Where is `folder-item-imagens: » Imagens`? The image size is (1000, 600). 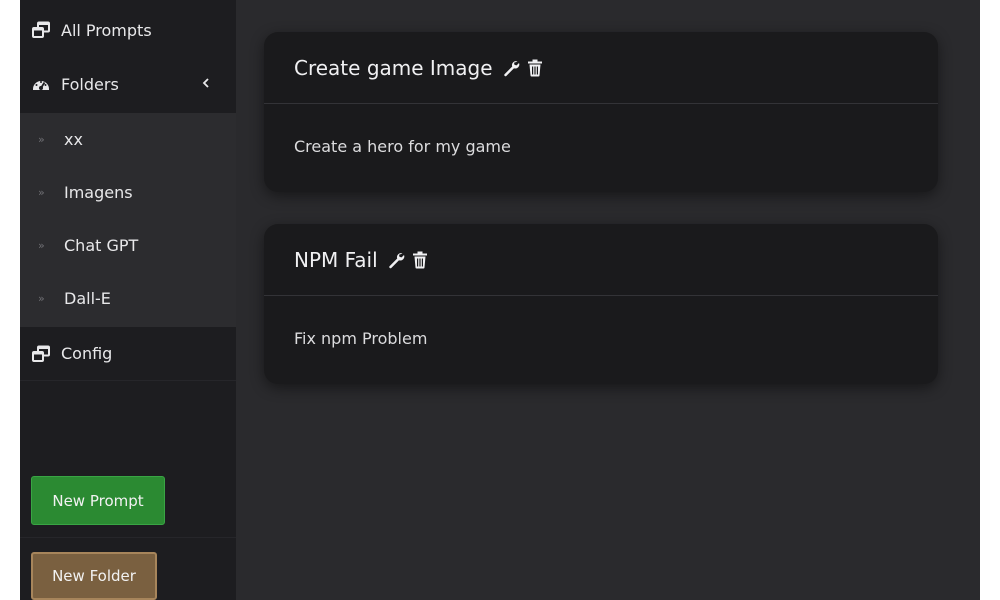
folder-item-imagens: » Imagens is located at coordinates (128, 192).